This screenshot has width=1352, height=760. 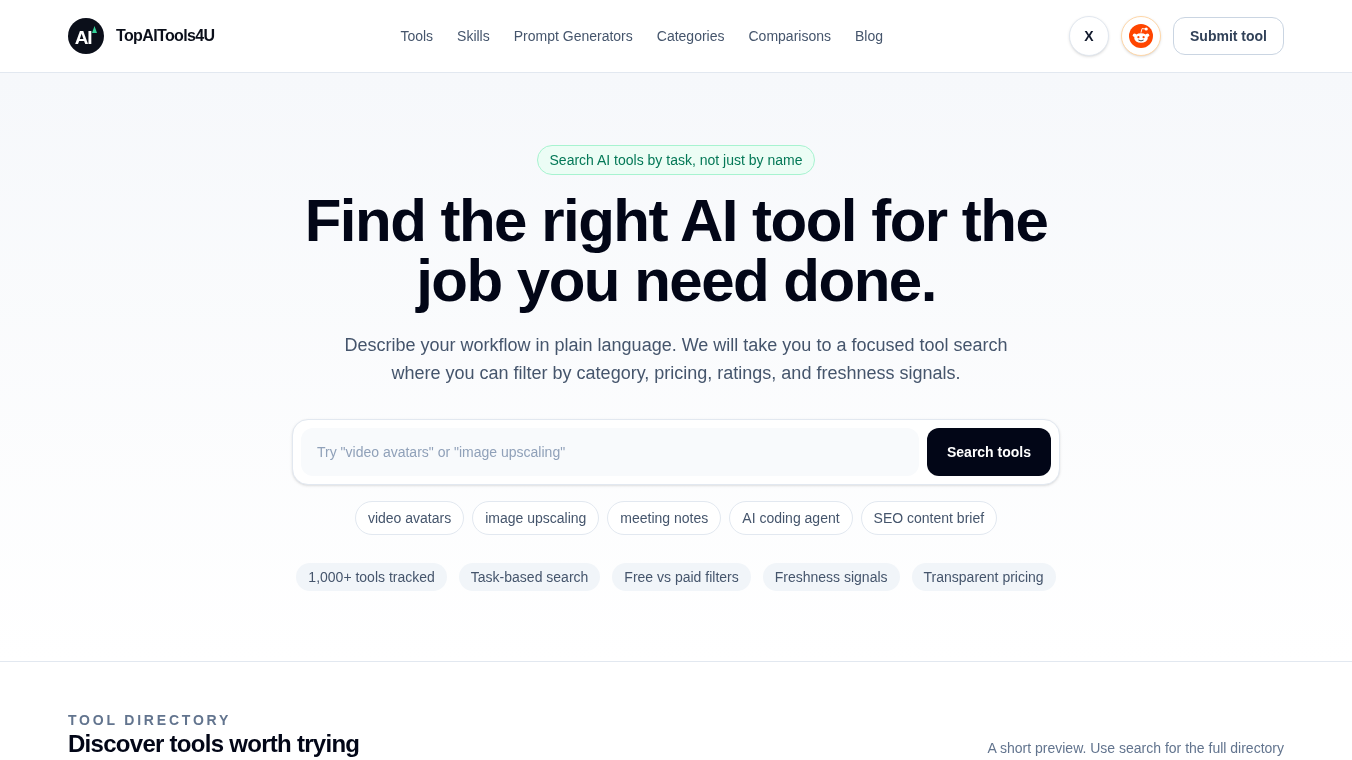 I want to click on feature-pill: Transparent pricing, so click(x=983, y=577).